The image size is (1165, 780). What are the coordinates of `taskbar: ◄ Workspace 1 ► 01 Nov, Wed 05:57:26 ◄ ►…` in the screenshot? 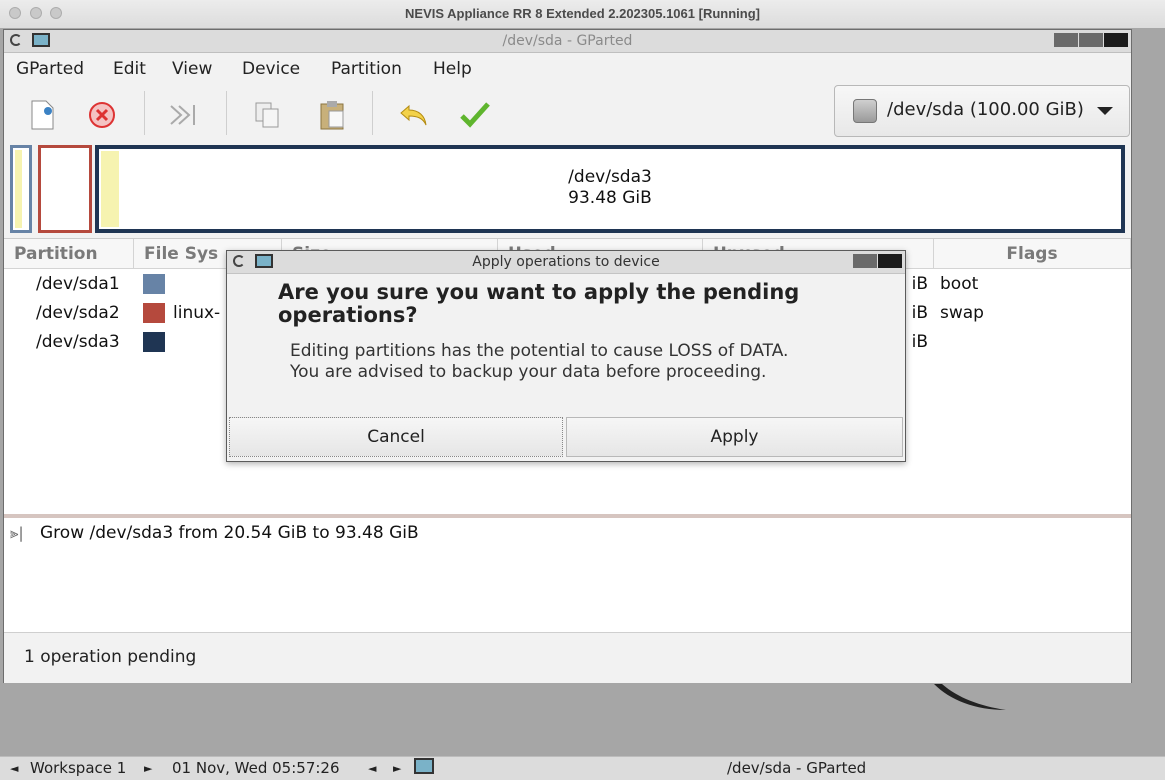 It's located at (582, 768).